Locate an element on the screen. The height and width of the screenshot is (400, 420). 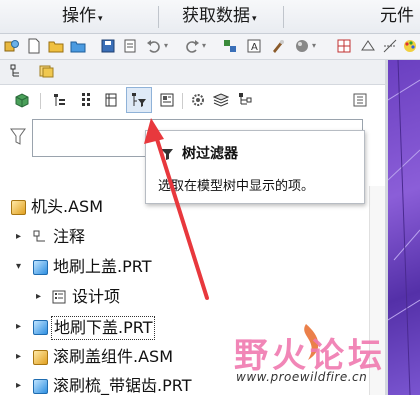
tab-folder-browser is located at coordinates (46, 71).